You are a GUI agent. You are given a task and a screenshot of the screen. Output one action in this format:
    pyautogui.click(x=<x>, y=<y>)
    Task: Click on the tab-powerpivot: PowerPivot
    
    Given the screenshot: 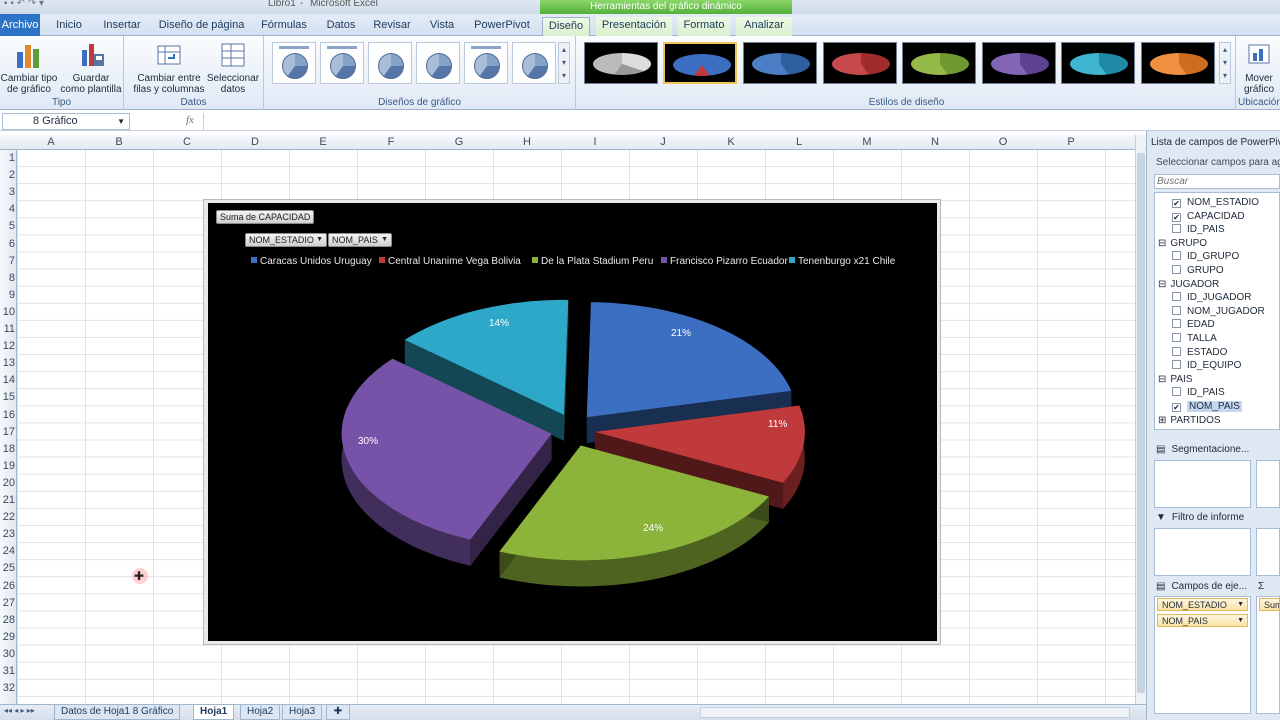 What is the action you would take?
    pyautogui.click(x=502, y=26)
    